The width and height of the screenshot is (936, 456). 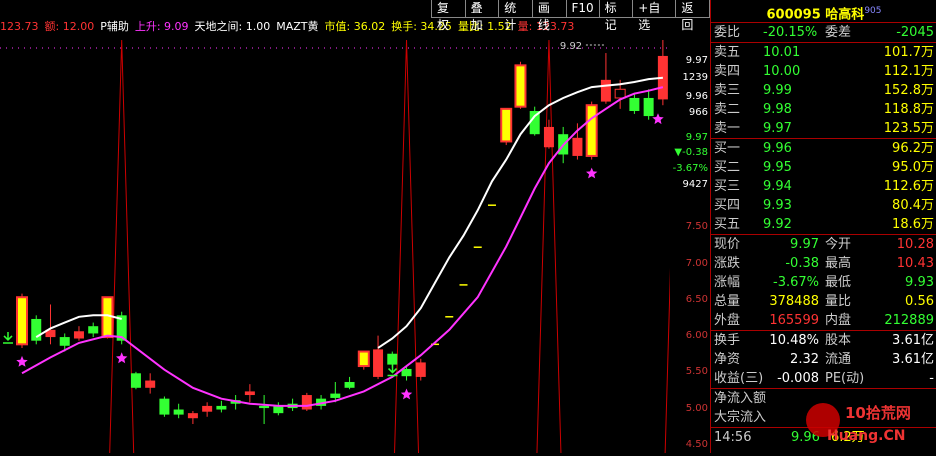 I want to click on toolbar-button: 复权, so click(x=448, y=16).